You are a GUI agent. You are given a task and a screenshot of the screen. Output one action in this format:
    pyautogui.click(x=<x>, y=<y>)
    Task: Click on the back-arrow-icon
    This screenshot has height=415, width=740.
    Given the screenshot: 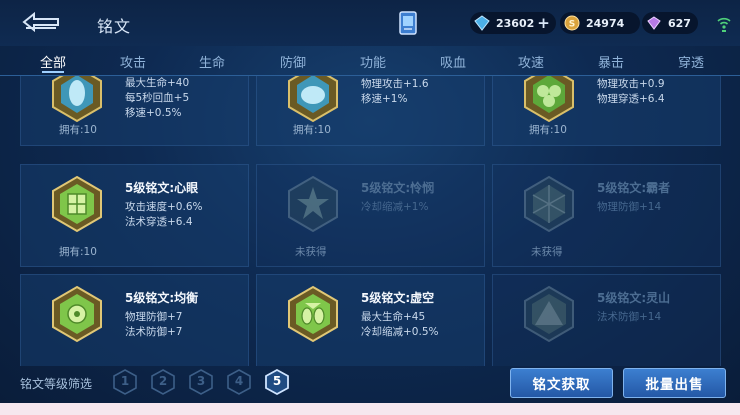 What is the action you would take?
    pyautogui.click(x=40, y=22)
    